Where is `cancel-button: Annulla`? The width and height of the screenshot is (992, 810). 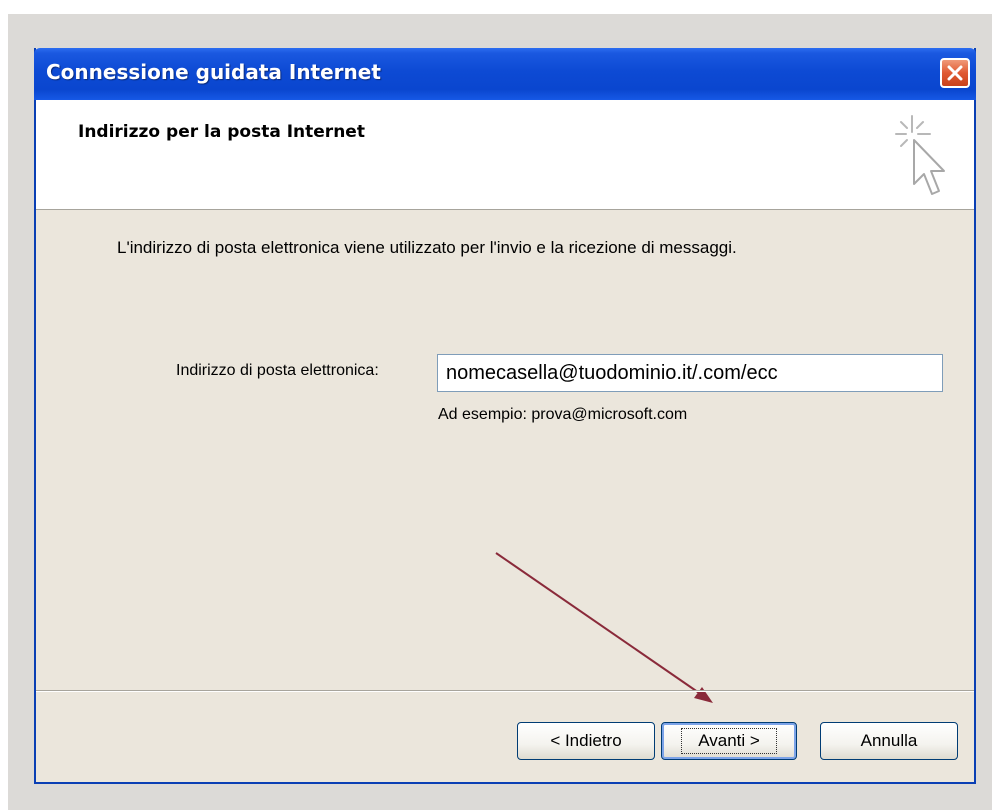 cancel-button: Annulla is located at coordinates (889, 741).